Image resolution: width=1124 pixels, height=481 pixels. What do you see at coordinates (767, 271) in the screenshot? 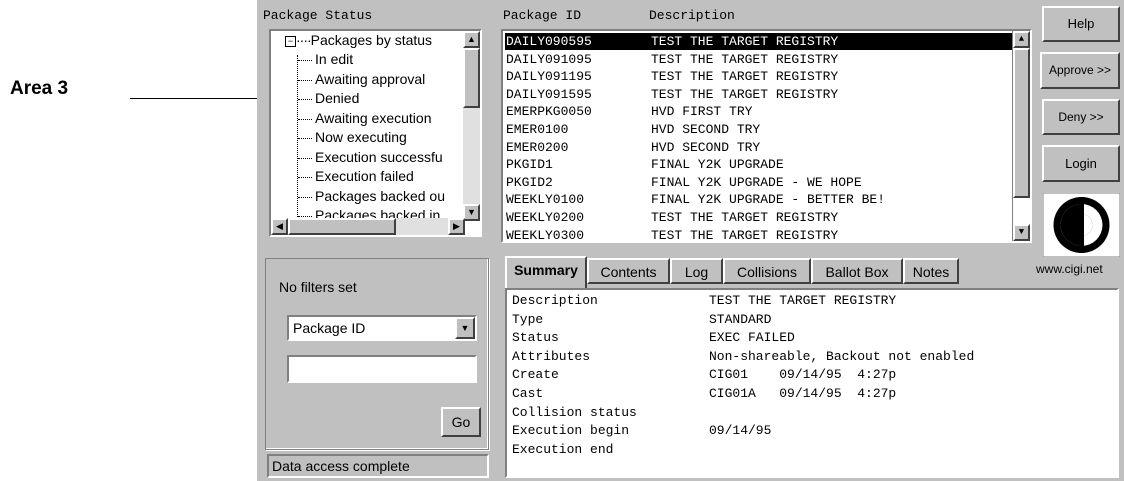
I see `tab-collisions: Collisions` at bounding box center [767, 271].